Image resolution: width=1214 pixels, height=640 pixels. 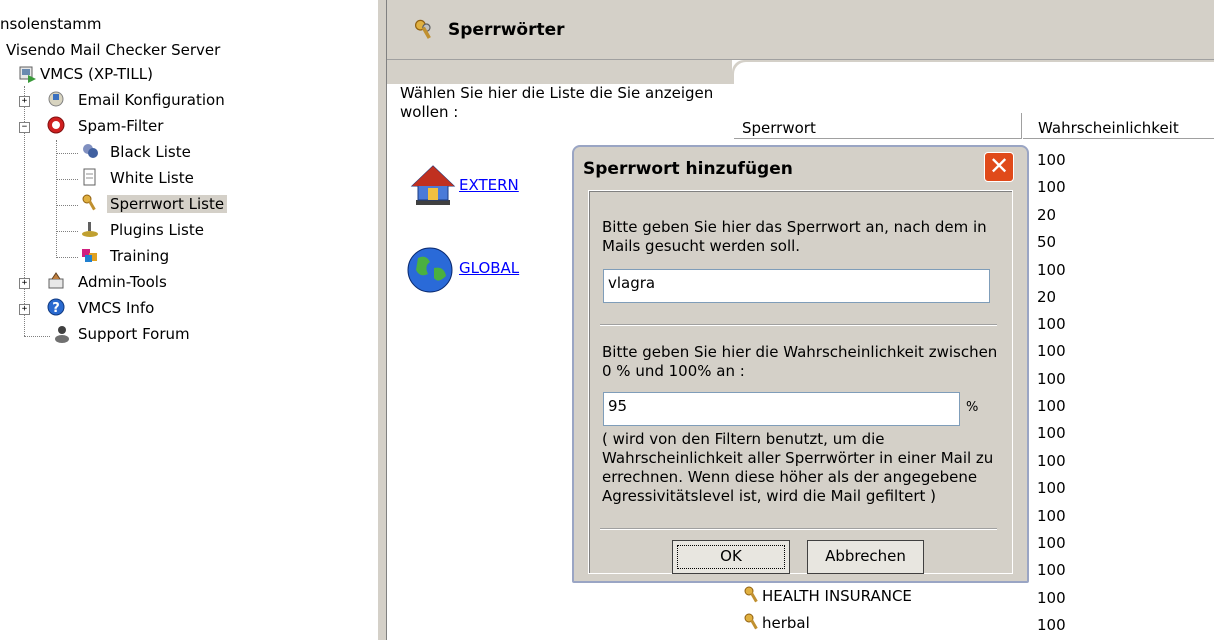 I want to click on tree-server: Visendo Mail Checker Server, so click(x=113, y=50).